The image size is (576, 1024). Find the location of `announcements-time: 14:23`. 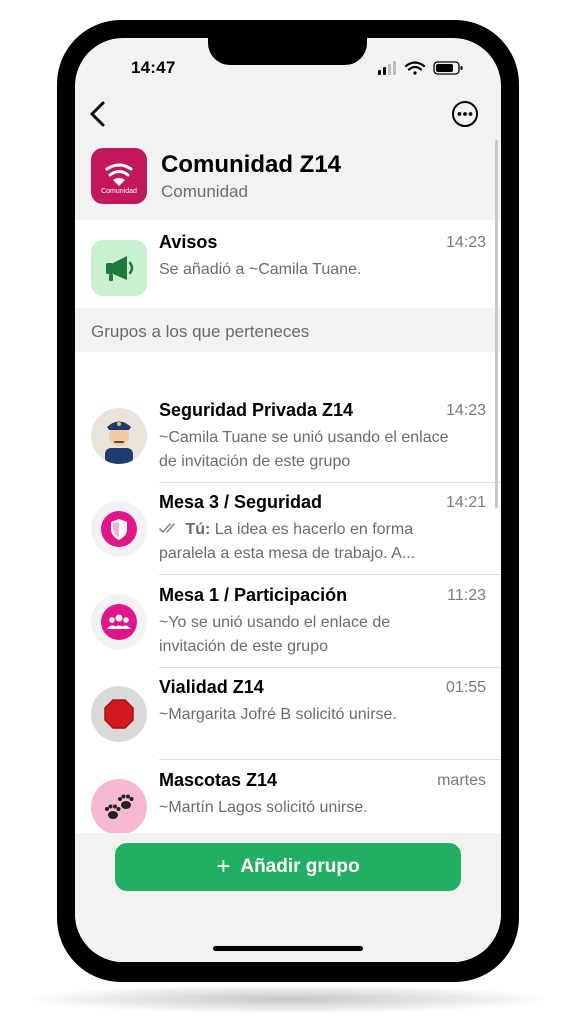

announcements-time: 14:23 is located at coordinates (465, 242).